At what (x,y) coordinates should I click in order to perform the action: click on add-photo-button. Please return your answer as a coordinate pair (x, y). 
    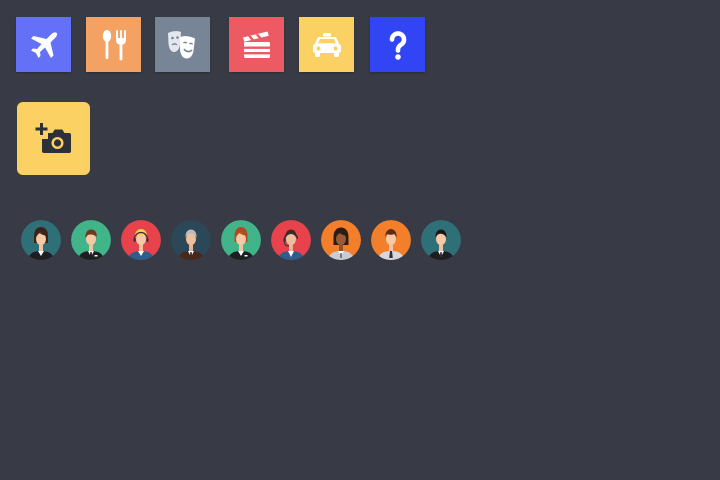
    Looking at the image, I should click on (53, 138).